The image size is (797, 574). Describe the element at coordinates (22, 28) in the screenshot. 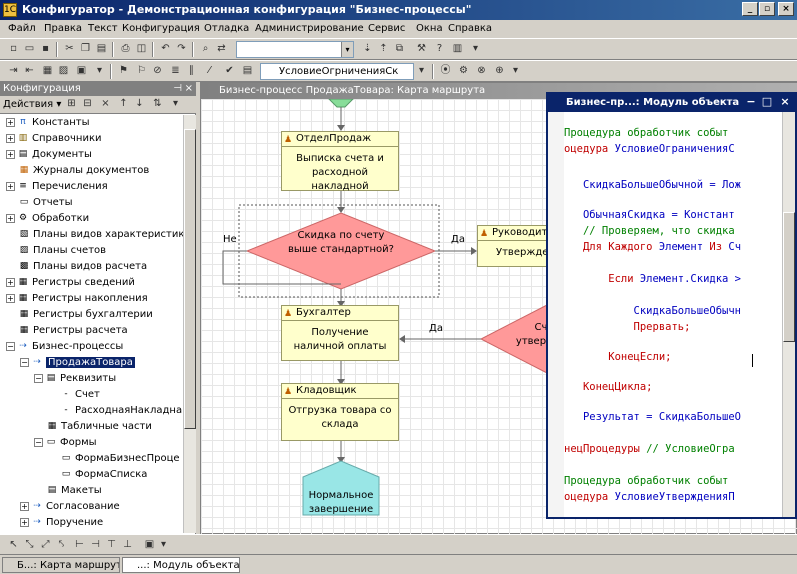

I see `menu-file: Файл` at that location.